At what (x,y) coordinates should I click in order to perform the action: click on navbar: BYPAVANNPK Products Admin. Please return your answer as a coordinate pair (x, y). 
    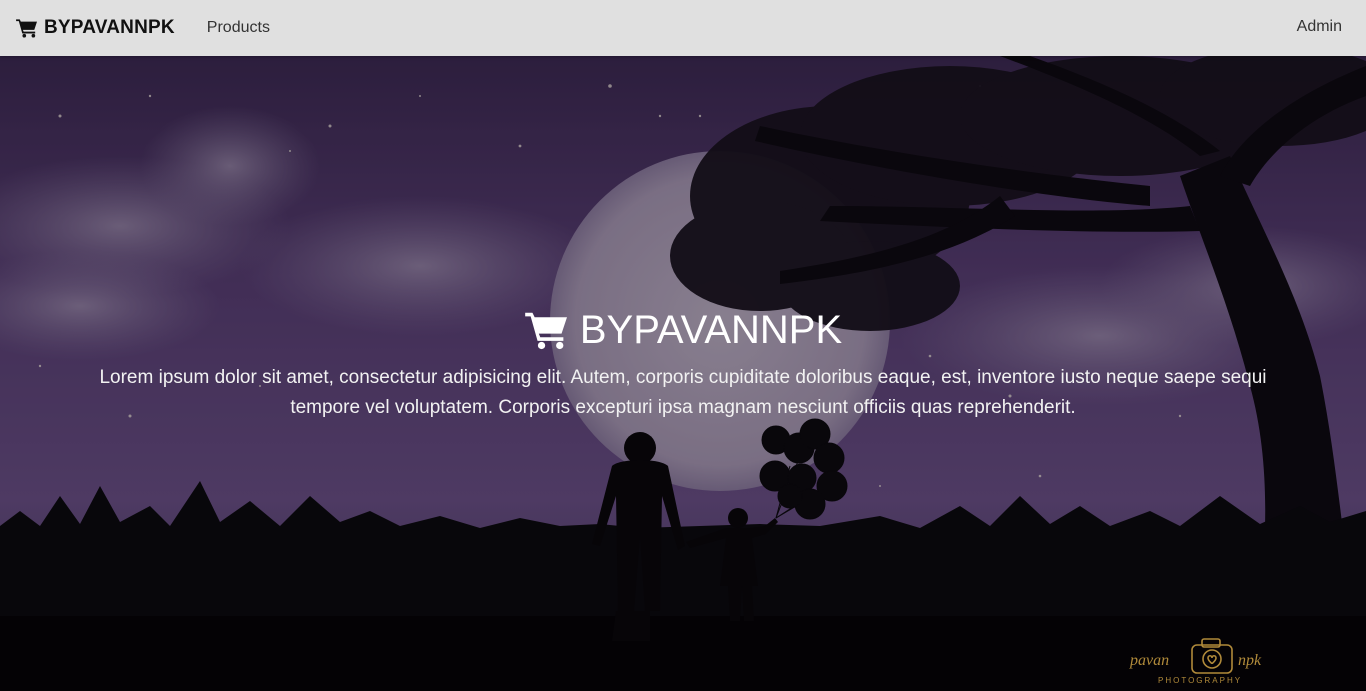
    Looking at the image, I should click on (683, 28).